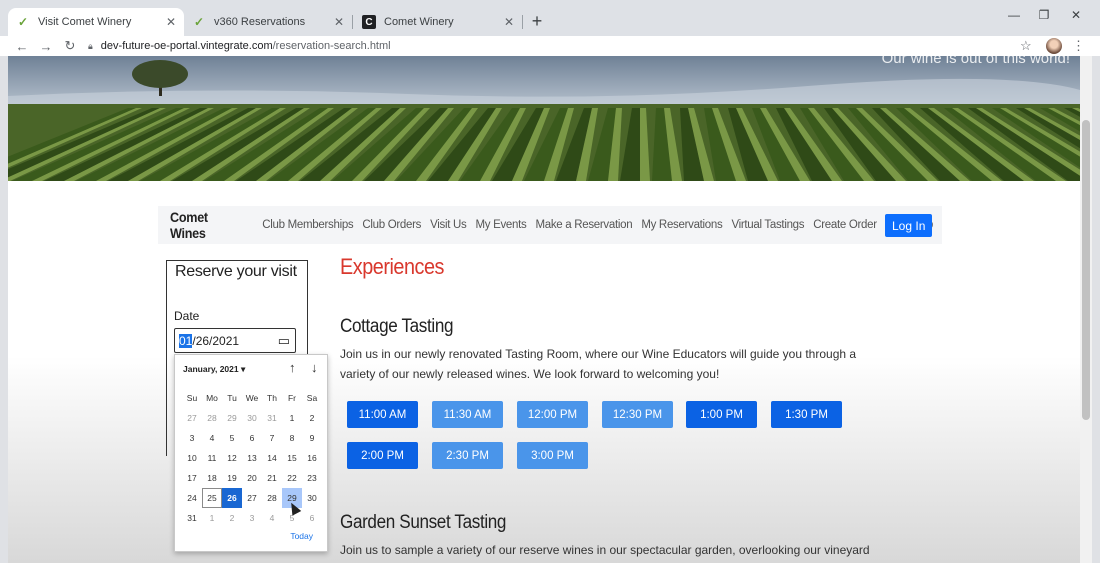 The image size is (1100, 563). What do you see at coordinates (70, 46) in the screenshot?
I see `reload-icon: ↻` at bounding box center [70, 46].